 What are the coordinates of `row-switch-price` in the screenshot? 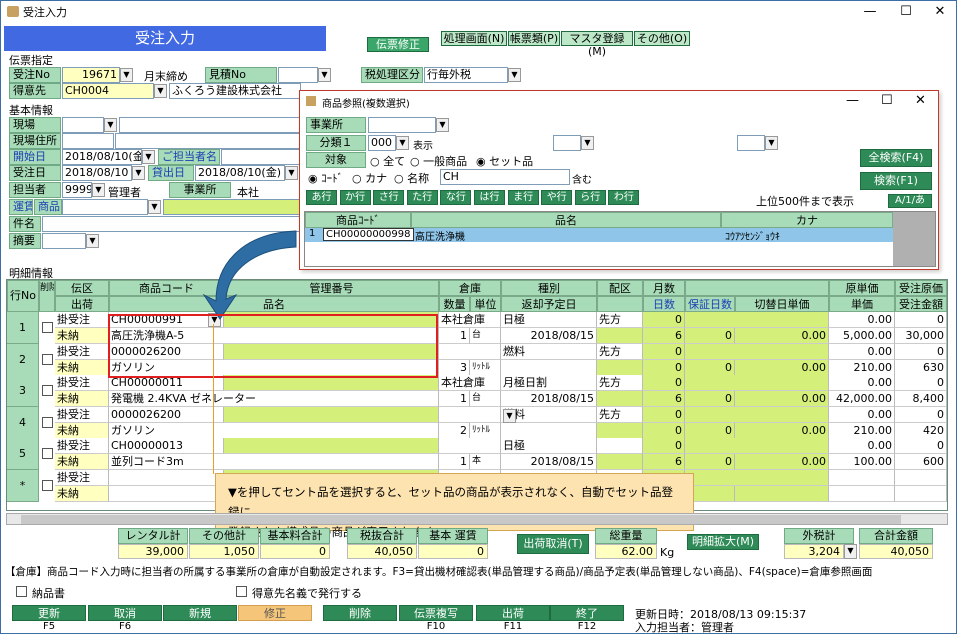 It's located at (782, 493).